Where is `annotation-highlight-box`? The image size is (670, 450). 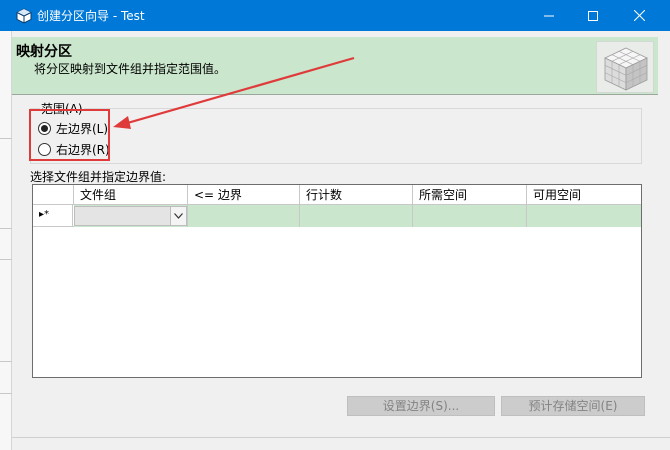 annotation-highlight-box is located at coordinates (69, 135).